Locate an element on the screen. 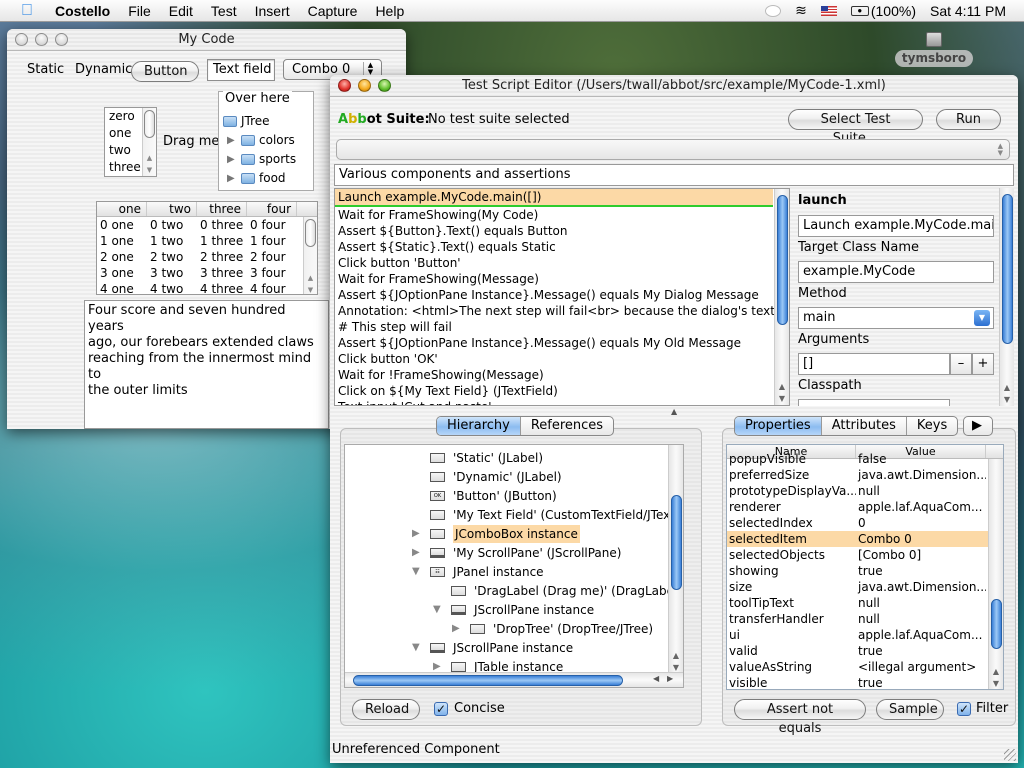 The width and height of the screenshot is (1024, 768). tree-node-colors: ▶ colors is located at coordinates (261, 140).